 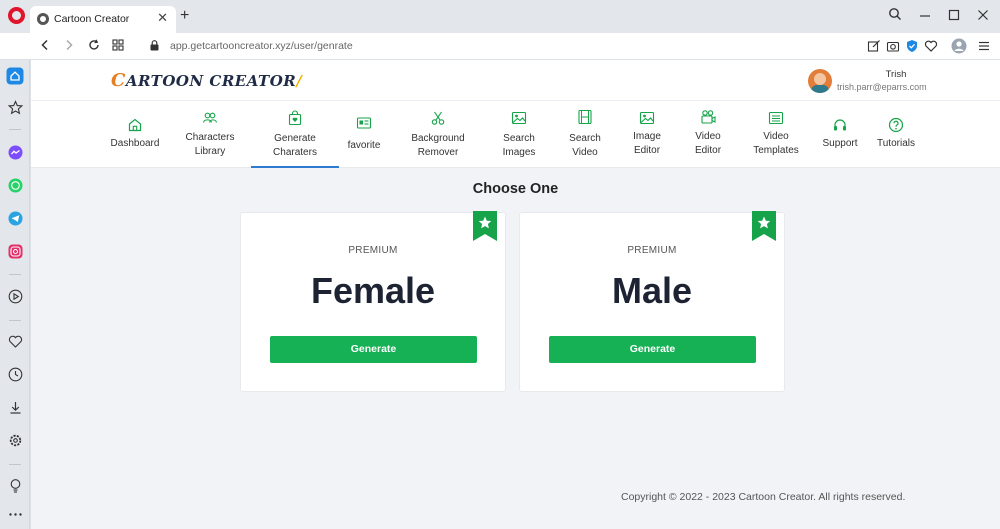 What do you see at coordinates (373, 349) in the screenshot?
I see `generate-female-button: Generate` at bounding box center [373, 349].